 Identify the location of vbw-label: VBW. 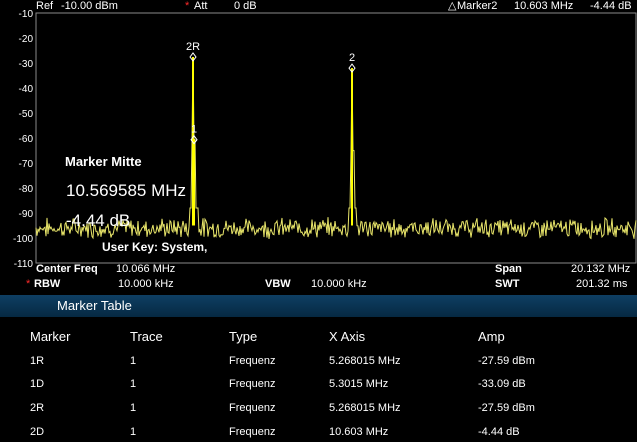
(278, 284).